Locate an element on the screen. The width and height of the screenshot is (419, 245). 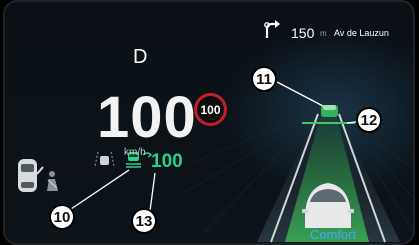
car-top-view-icon is located at coordinates (31, 175).